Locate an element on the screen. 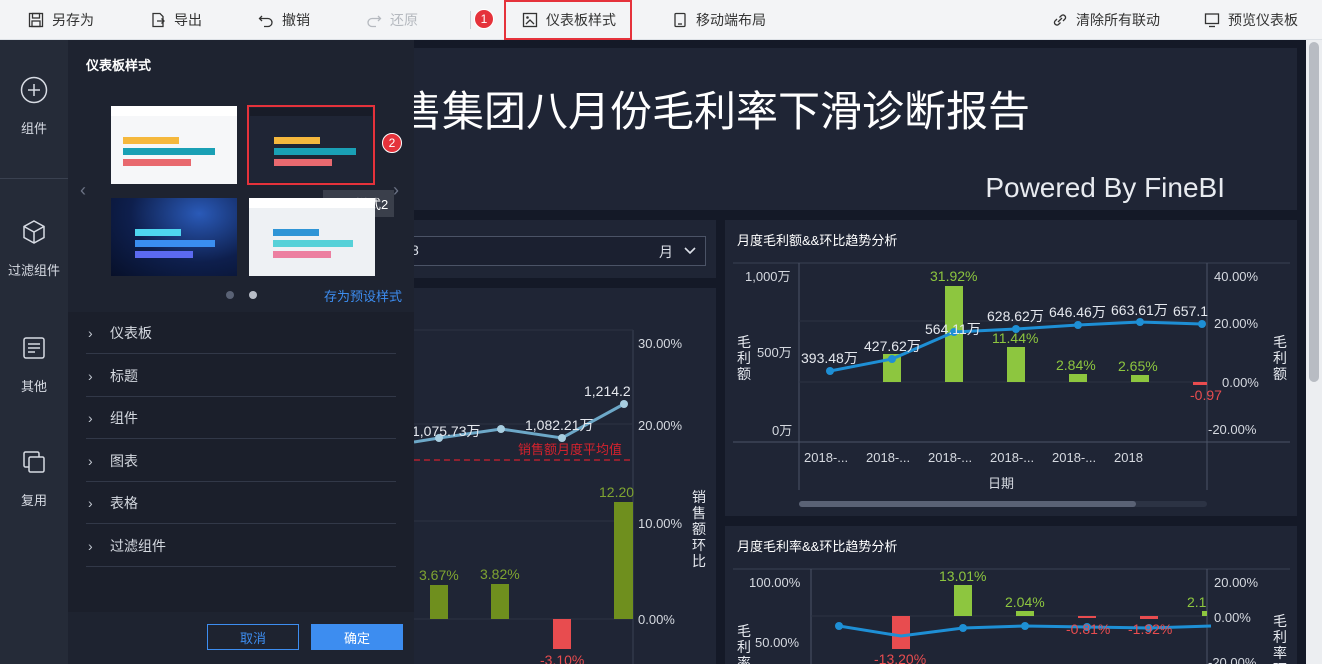 The image size is (1322, 664). sales-line-label: 1,075.73万 is located at coordinates (447, 431).